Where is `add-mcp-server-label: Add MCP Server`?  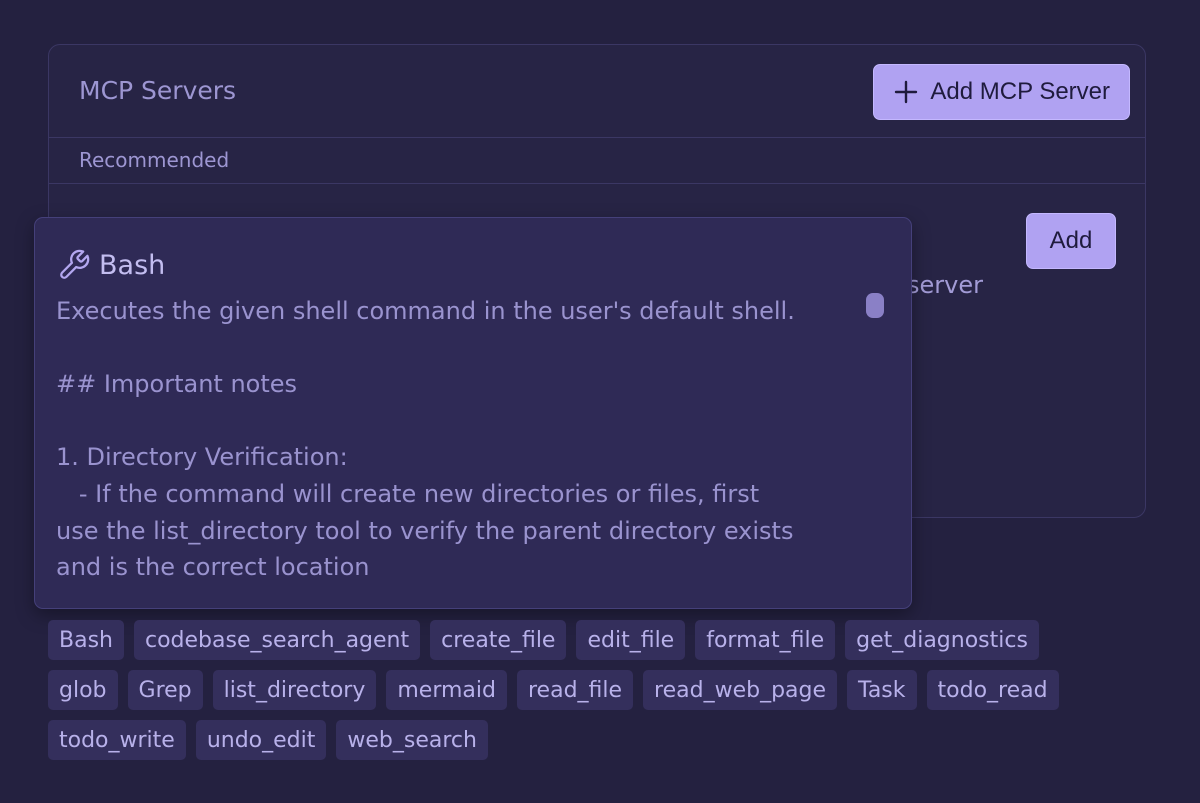
add-mcp-server-label: Add MCP Server is located at coordinates (1020, 91).